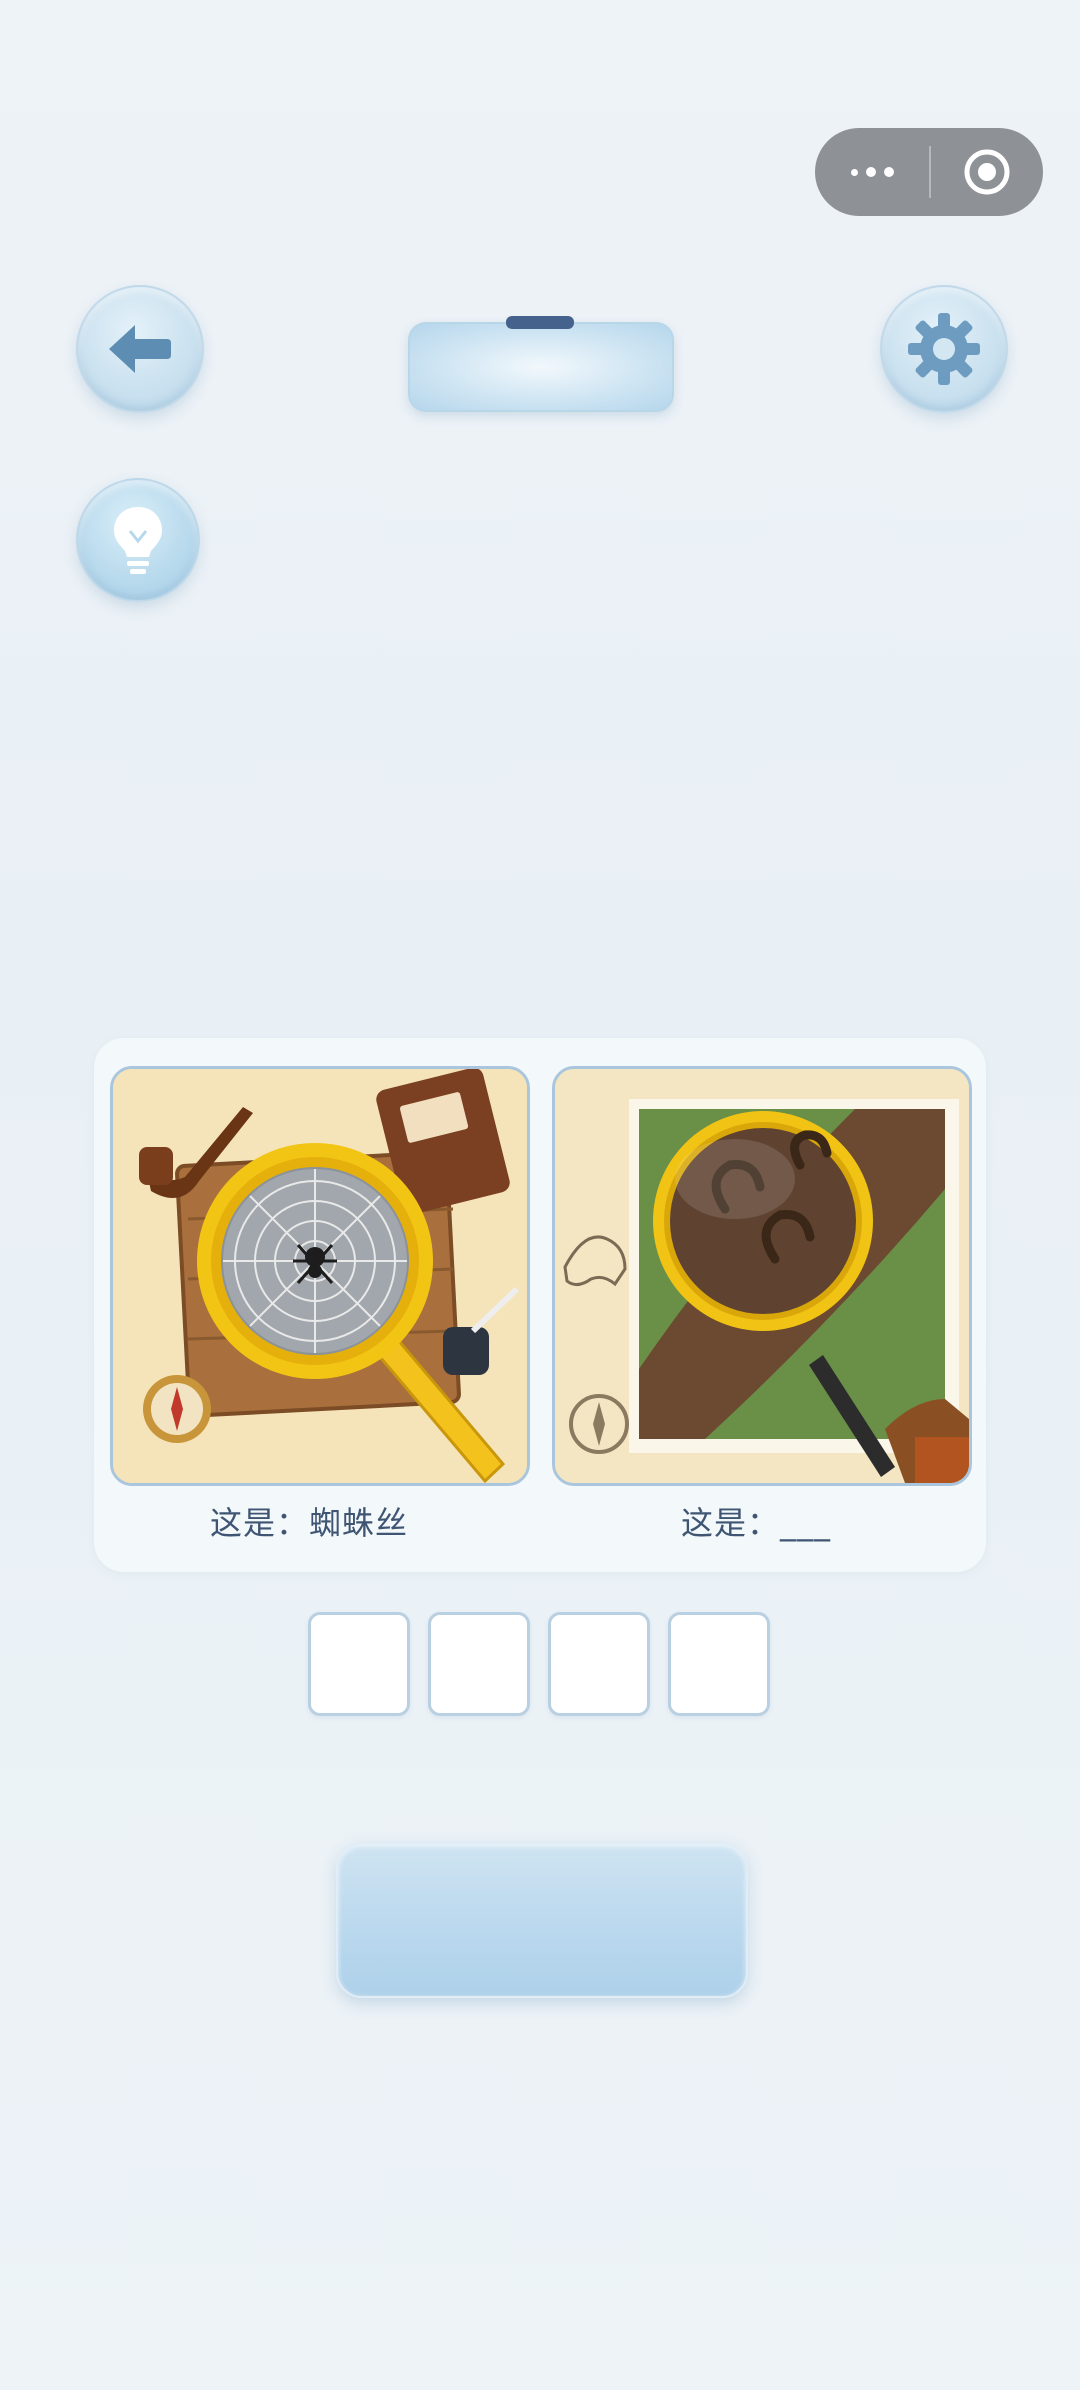  Describe the element at coordinates (762, 1276) in the screenshot. I see `clue-image-hoofprints` at that location.